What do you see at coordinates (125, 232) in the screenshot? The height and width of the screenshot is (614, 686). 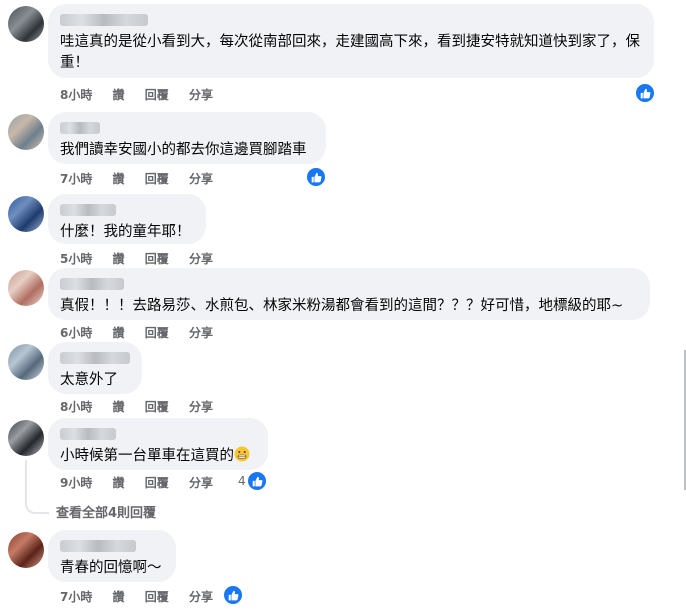 I see `comment-text: 什麼！我的童年耶！` at bounding box center [125, 232].